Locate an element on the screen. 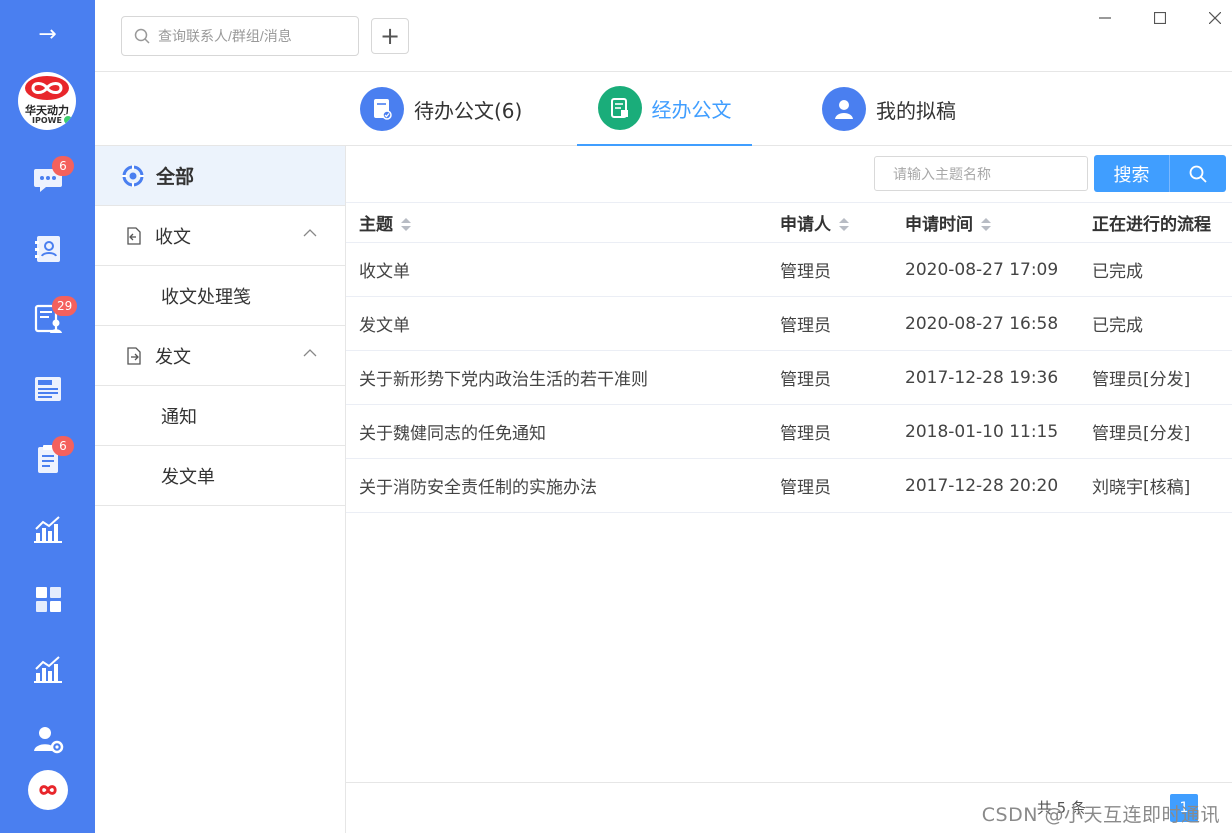  app-sidebar: → 华天动力 IPOWE 6 29 6 is located at coordinates (47, 416).